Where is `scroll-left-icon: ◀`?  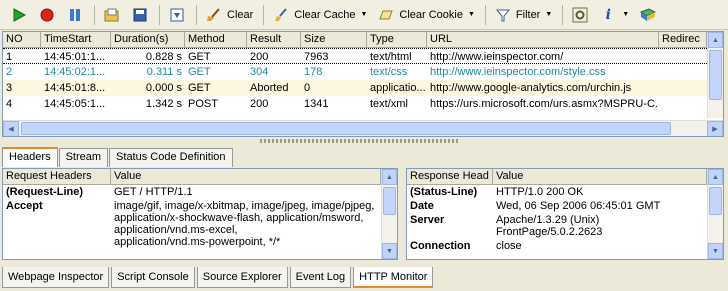
scroll-left-icon: ◀ is located at coordinates (11, 128).